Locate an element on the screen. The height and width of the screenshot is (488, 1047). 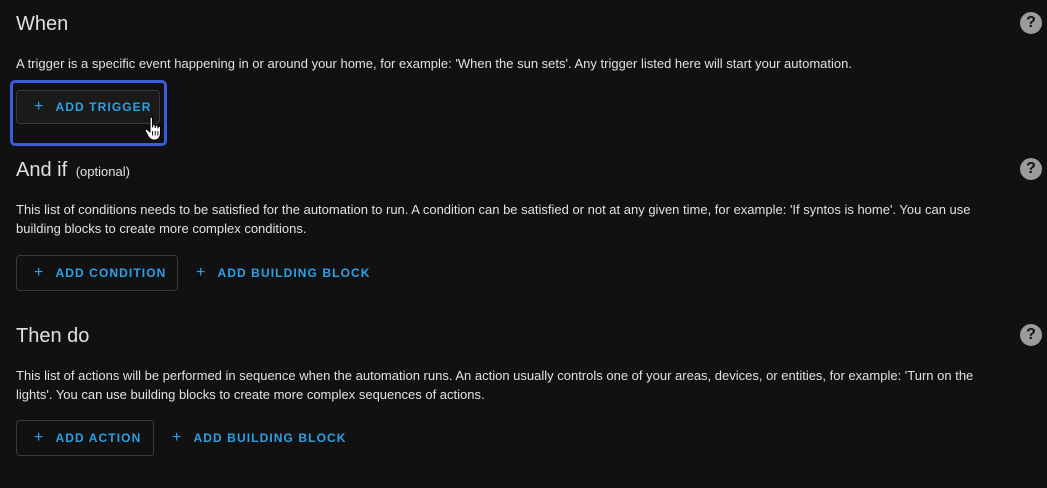
add-trigger-button: + ADD TRIGGER is located at coordinates (88, 107).